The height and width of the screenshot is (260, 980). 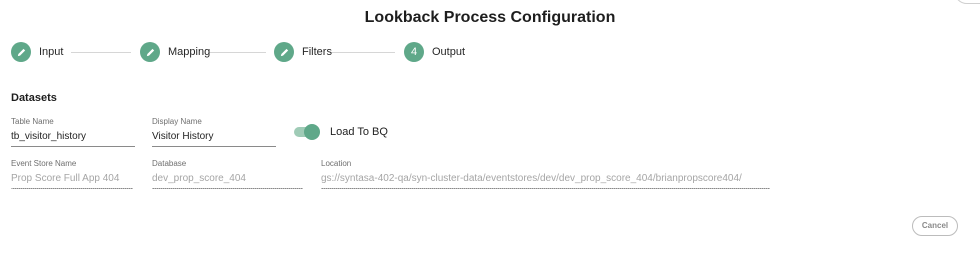 What do you see at coordinates (169, 163) in the screenshot?
I see `database-label: Database` at bounding box center [169, 163].